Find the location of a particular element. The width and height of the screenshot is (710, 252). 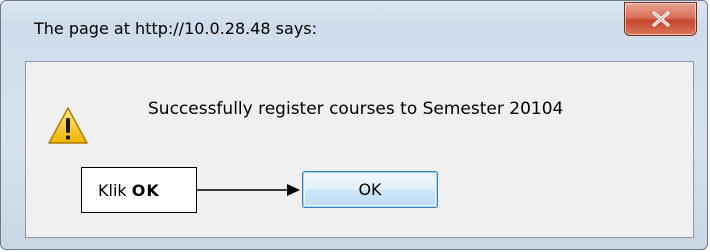

annotation-callout: Klik OK is located at coordinates (139, 190).